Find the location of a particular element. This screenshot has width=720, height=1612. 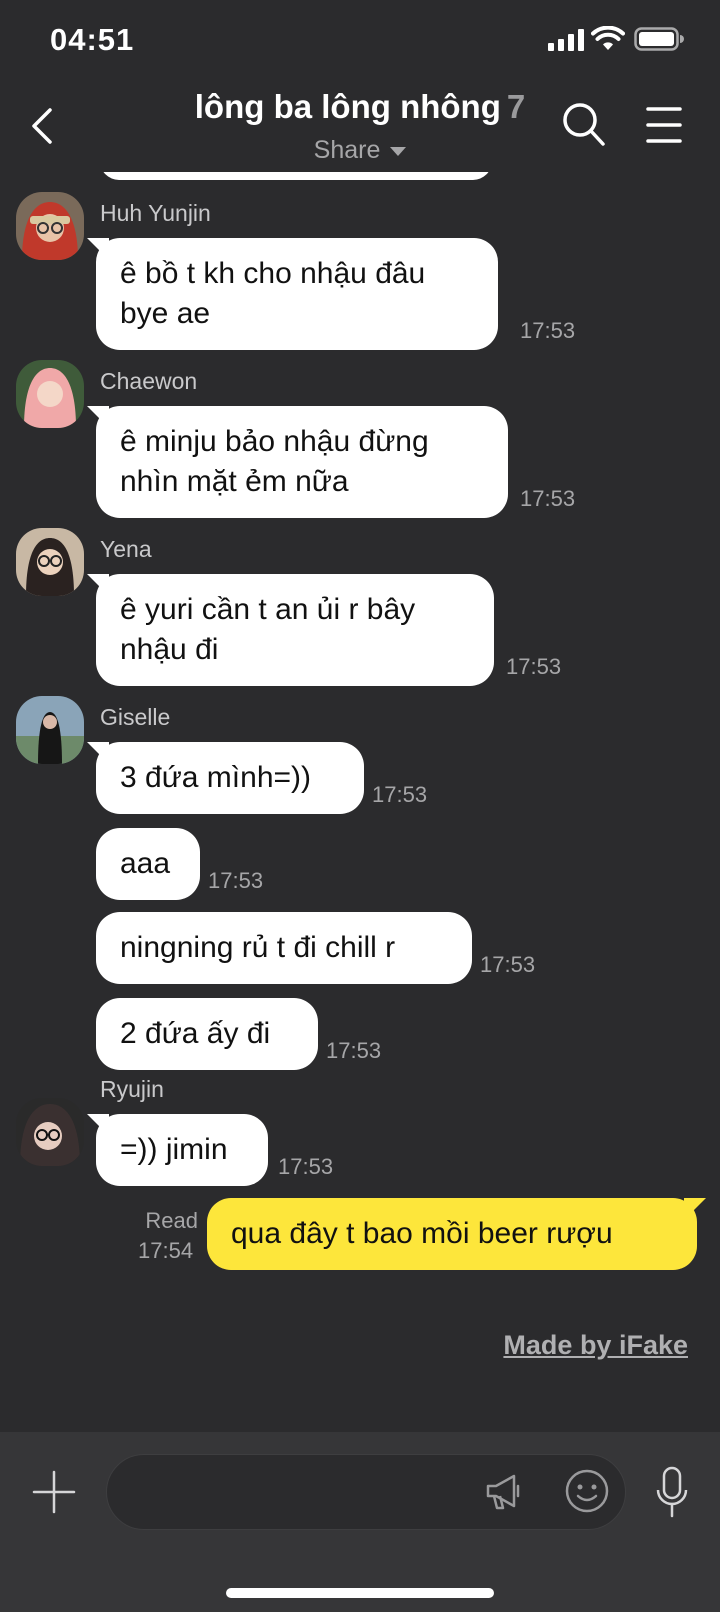

chat-title: lông ba lông nhông 7 is located at coordinates (360, 107).